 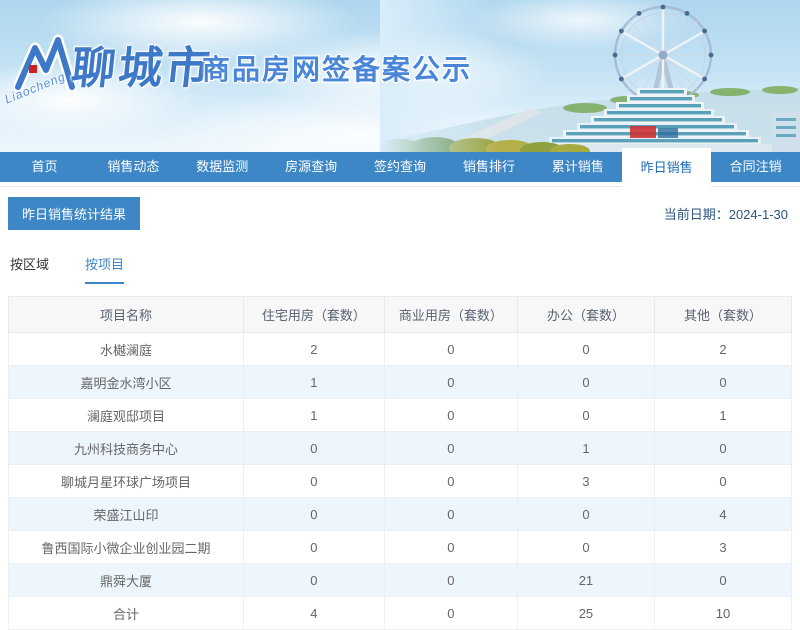 I want to click on nav-item-signing-query: 签约查询, so click(x=400, y=167).